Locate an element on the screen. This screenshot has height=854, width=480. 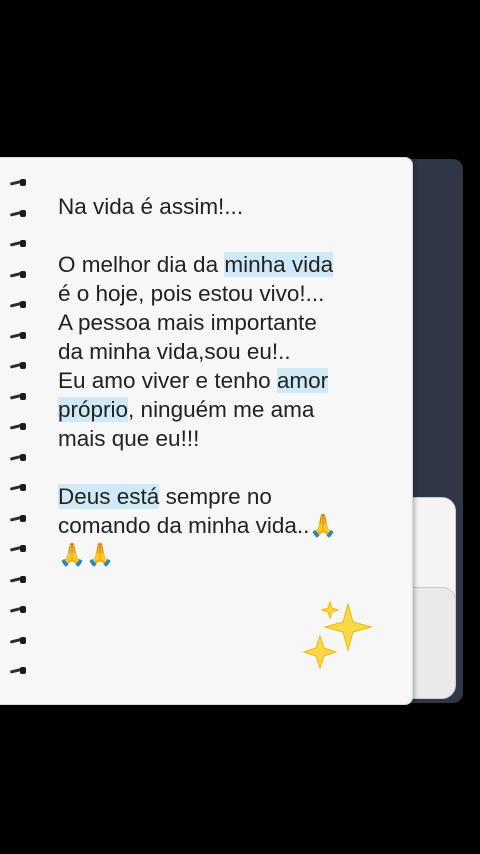
note-line: próprio, ninguém me ama is located at coordinates (228, 409).